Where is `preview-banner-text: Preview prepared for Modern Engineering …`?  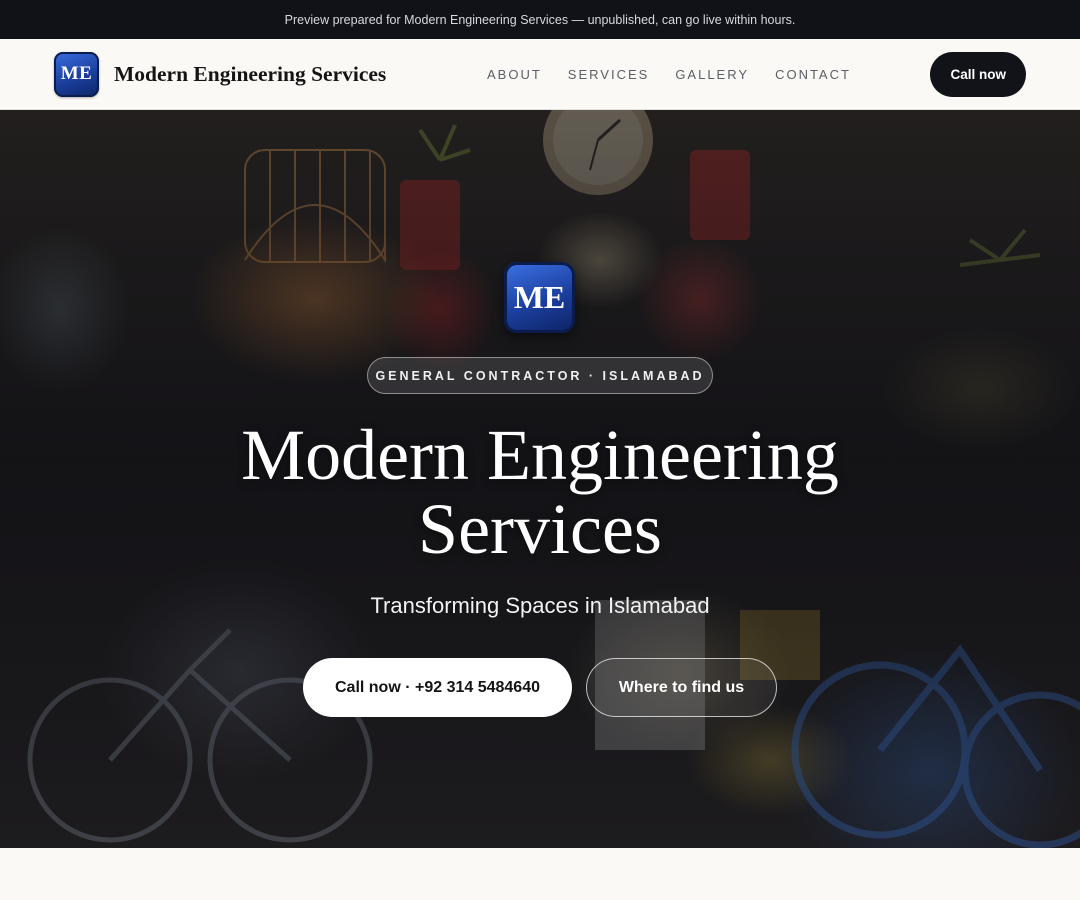
preview-banner-text: Preview prepared for Modern Engineering … is located at coordinates (540, 19).